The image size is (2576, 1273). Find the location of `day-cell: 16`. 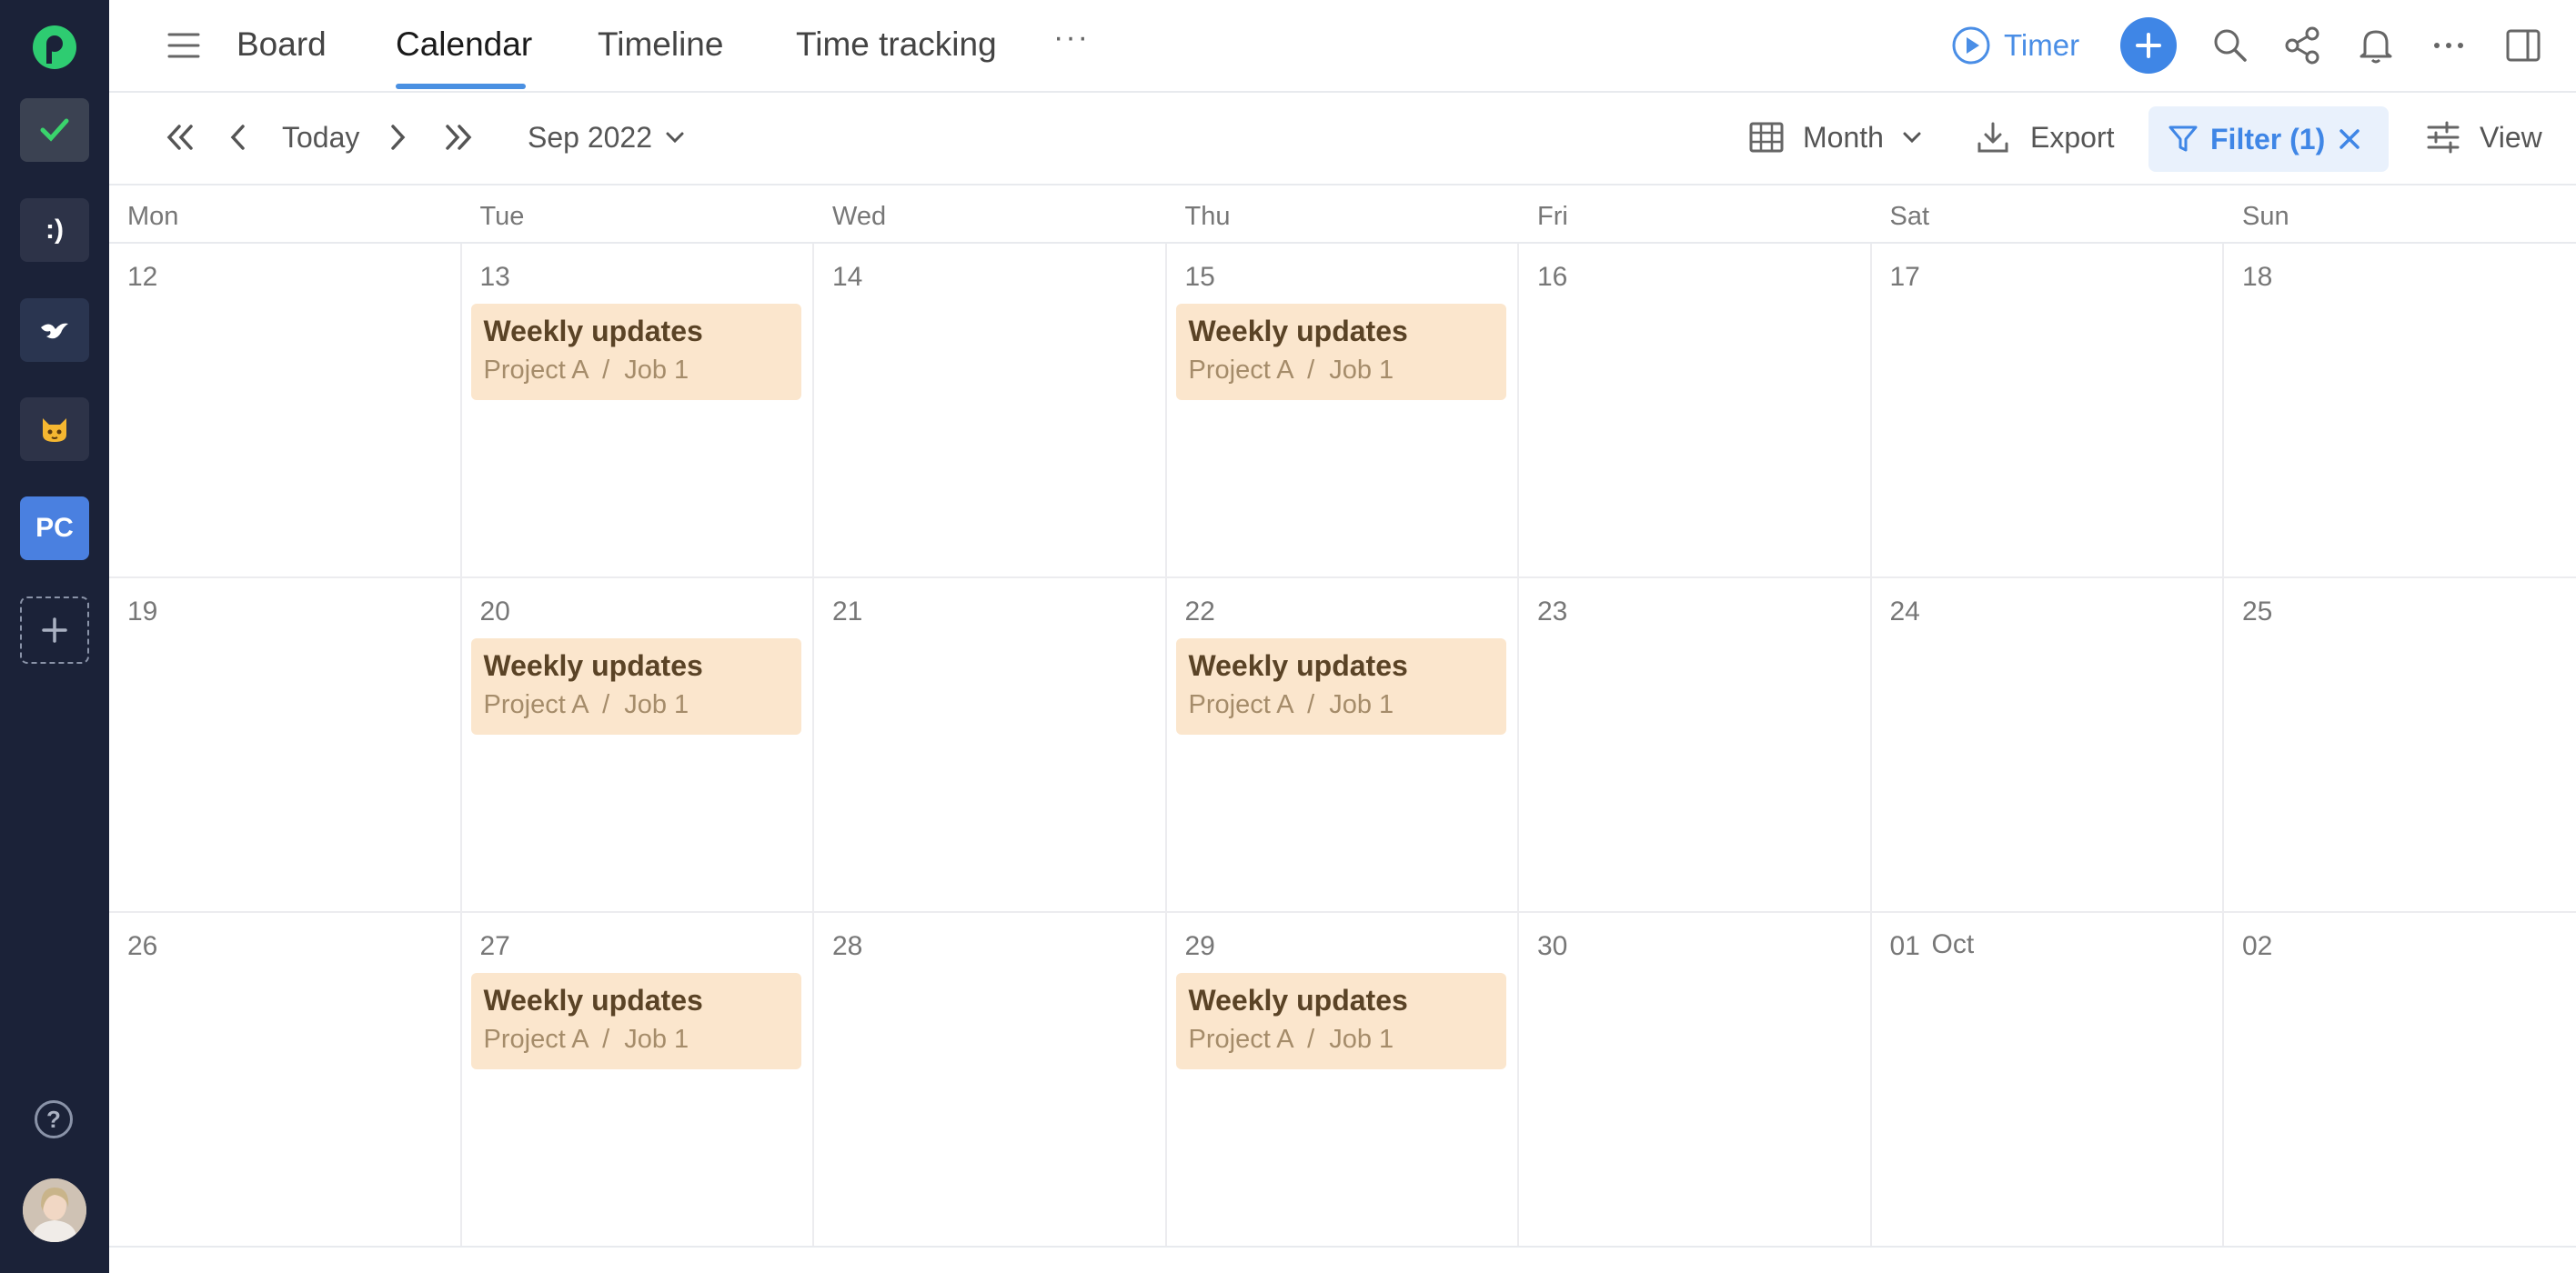

day-cell: 16 is located at coordinates (1695, 411).